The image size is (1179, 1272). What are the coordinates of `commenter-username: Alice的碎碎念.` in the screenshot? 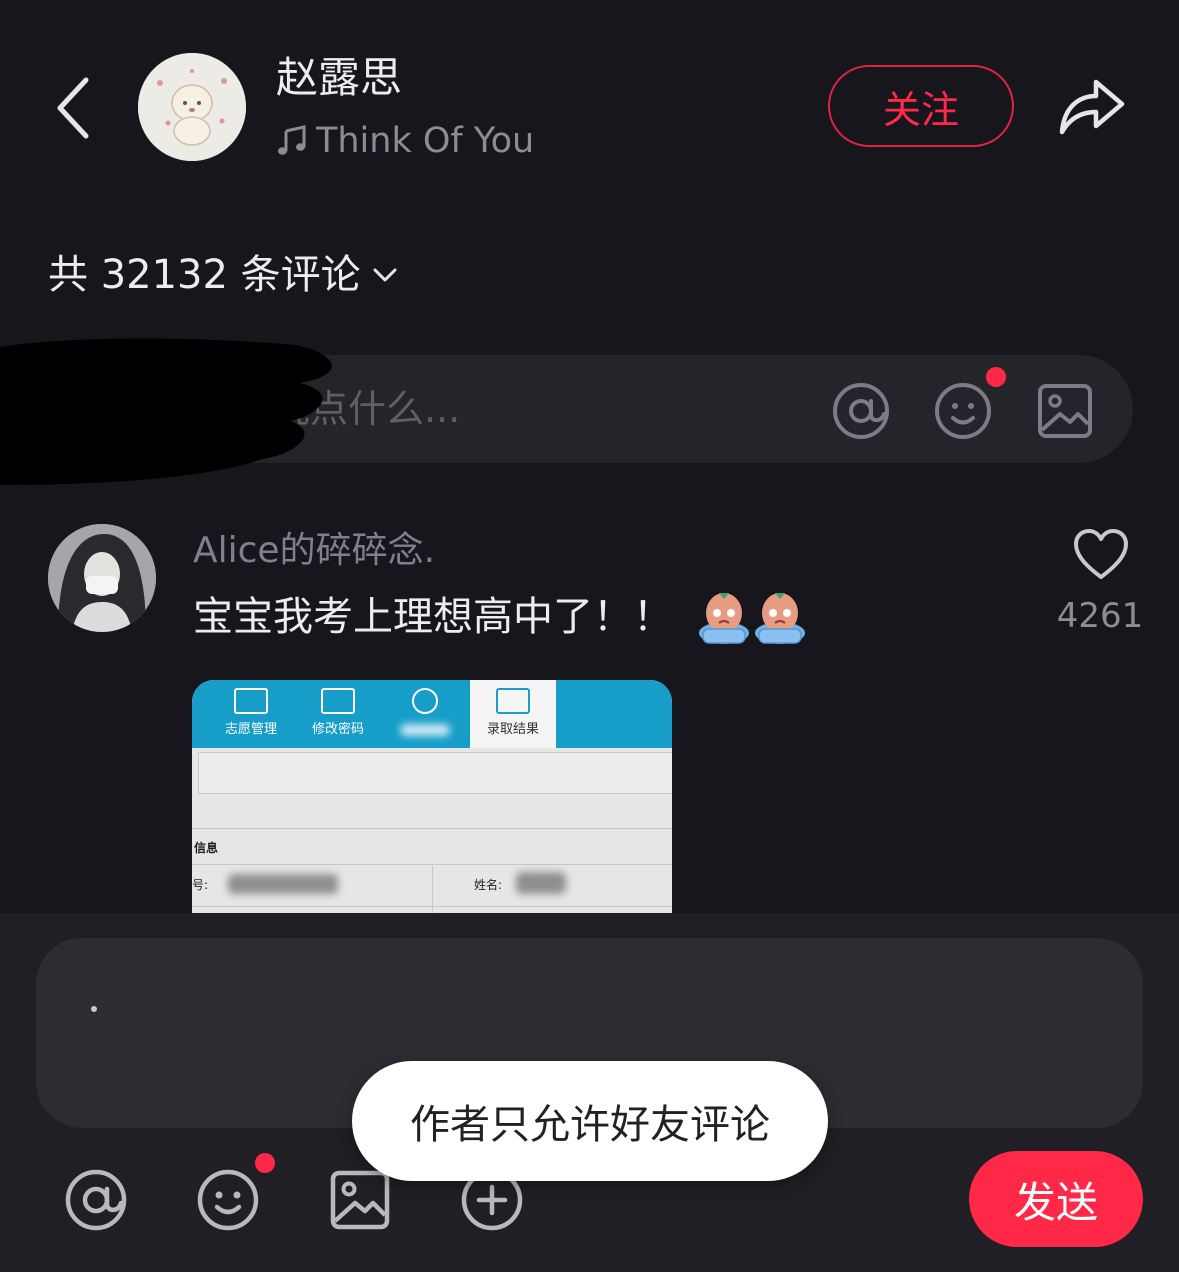 It's located at (314, 551).